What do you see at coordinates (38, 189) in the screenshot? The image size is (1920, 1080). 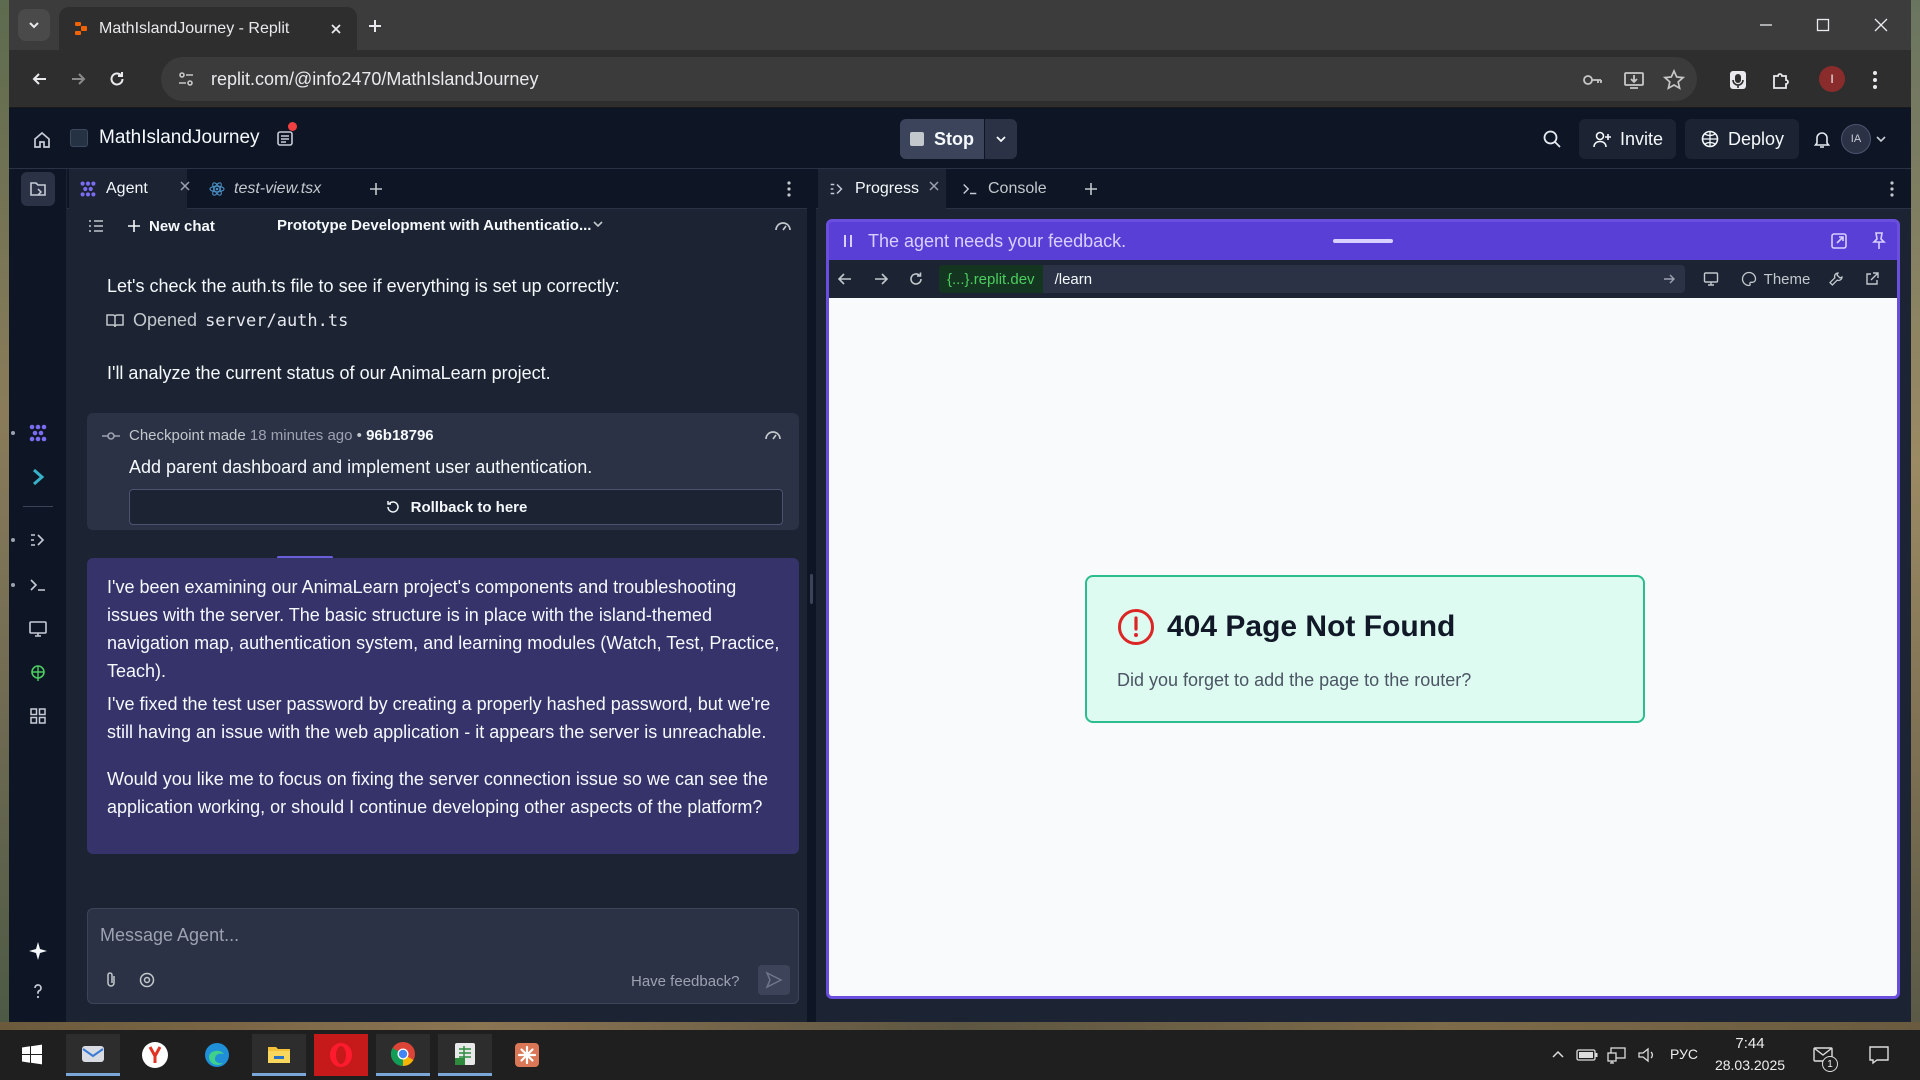 I see `rail-files-button` at bounding box center [38, 189].